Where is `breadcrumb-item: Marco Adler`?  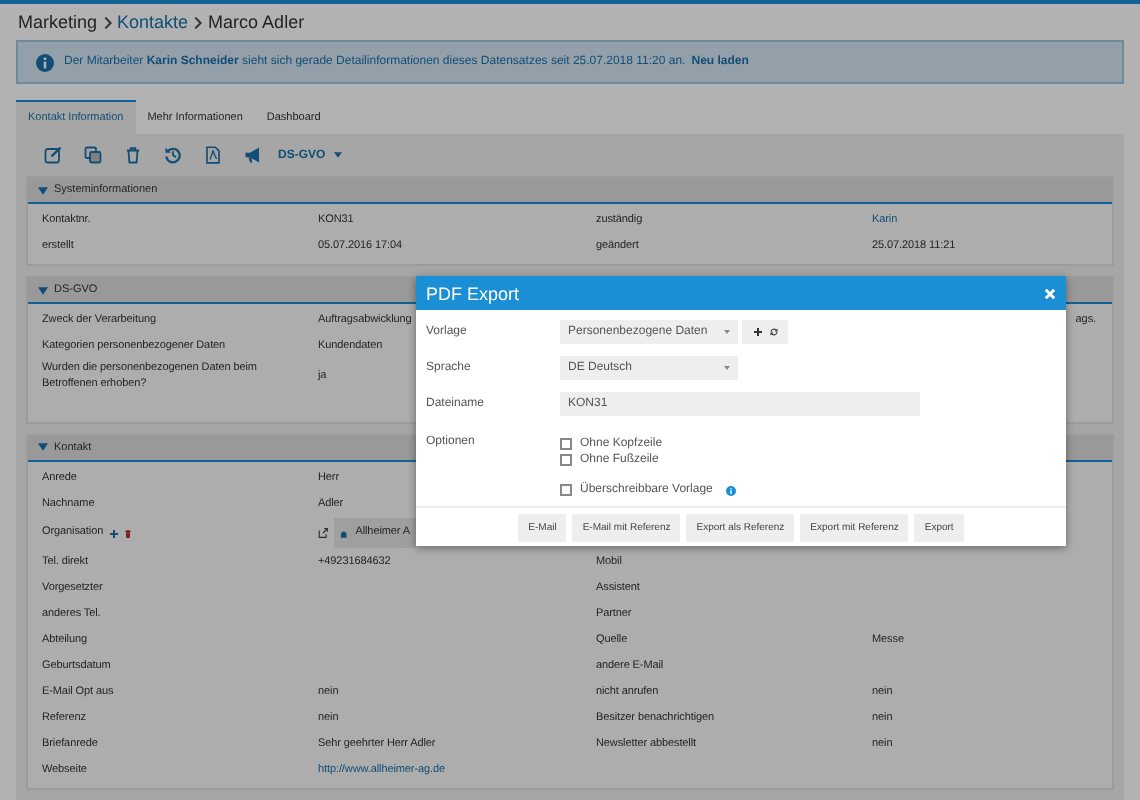
breadcrumb-item: Marco Adler is located at coordinates (256, 22).